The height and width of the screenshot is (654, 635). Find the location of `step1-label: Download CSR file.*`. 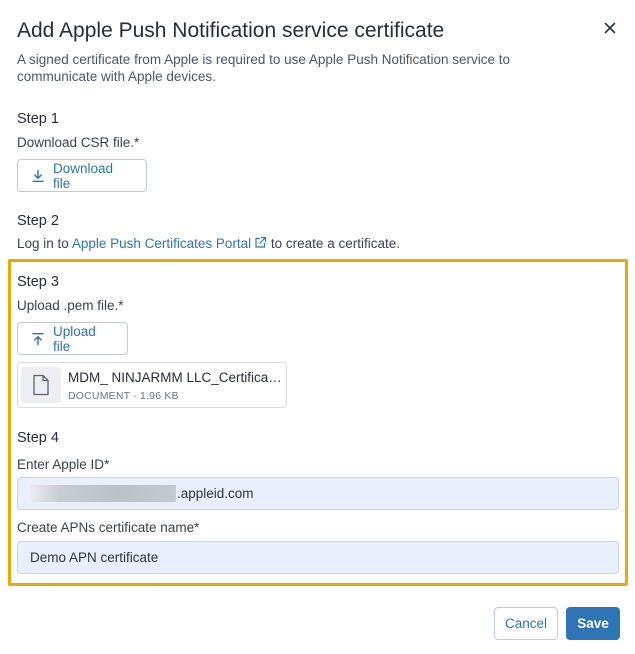

step1-label: Download CSR file.* is located at coordinates (78, 142).